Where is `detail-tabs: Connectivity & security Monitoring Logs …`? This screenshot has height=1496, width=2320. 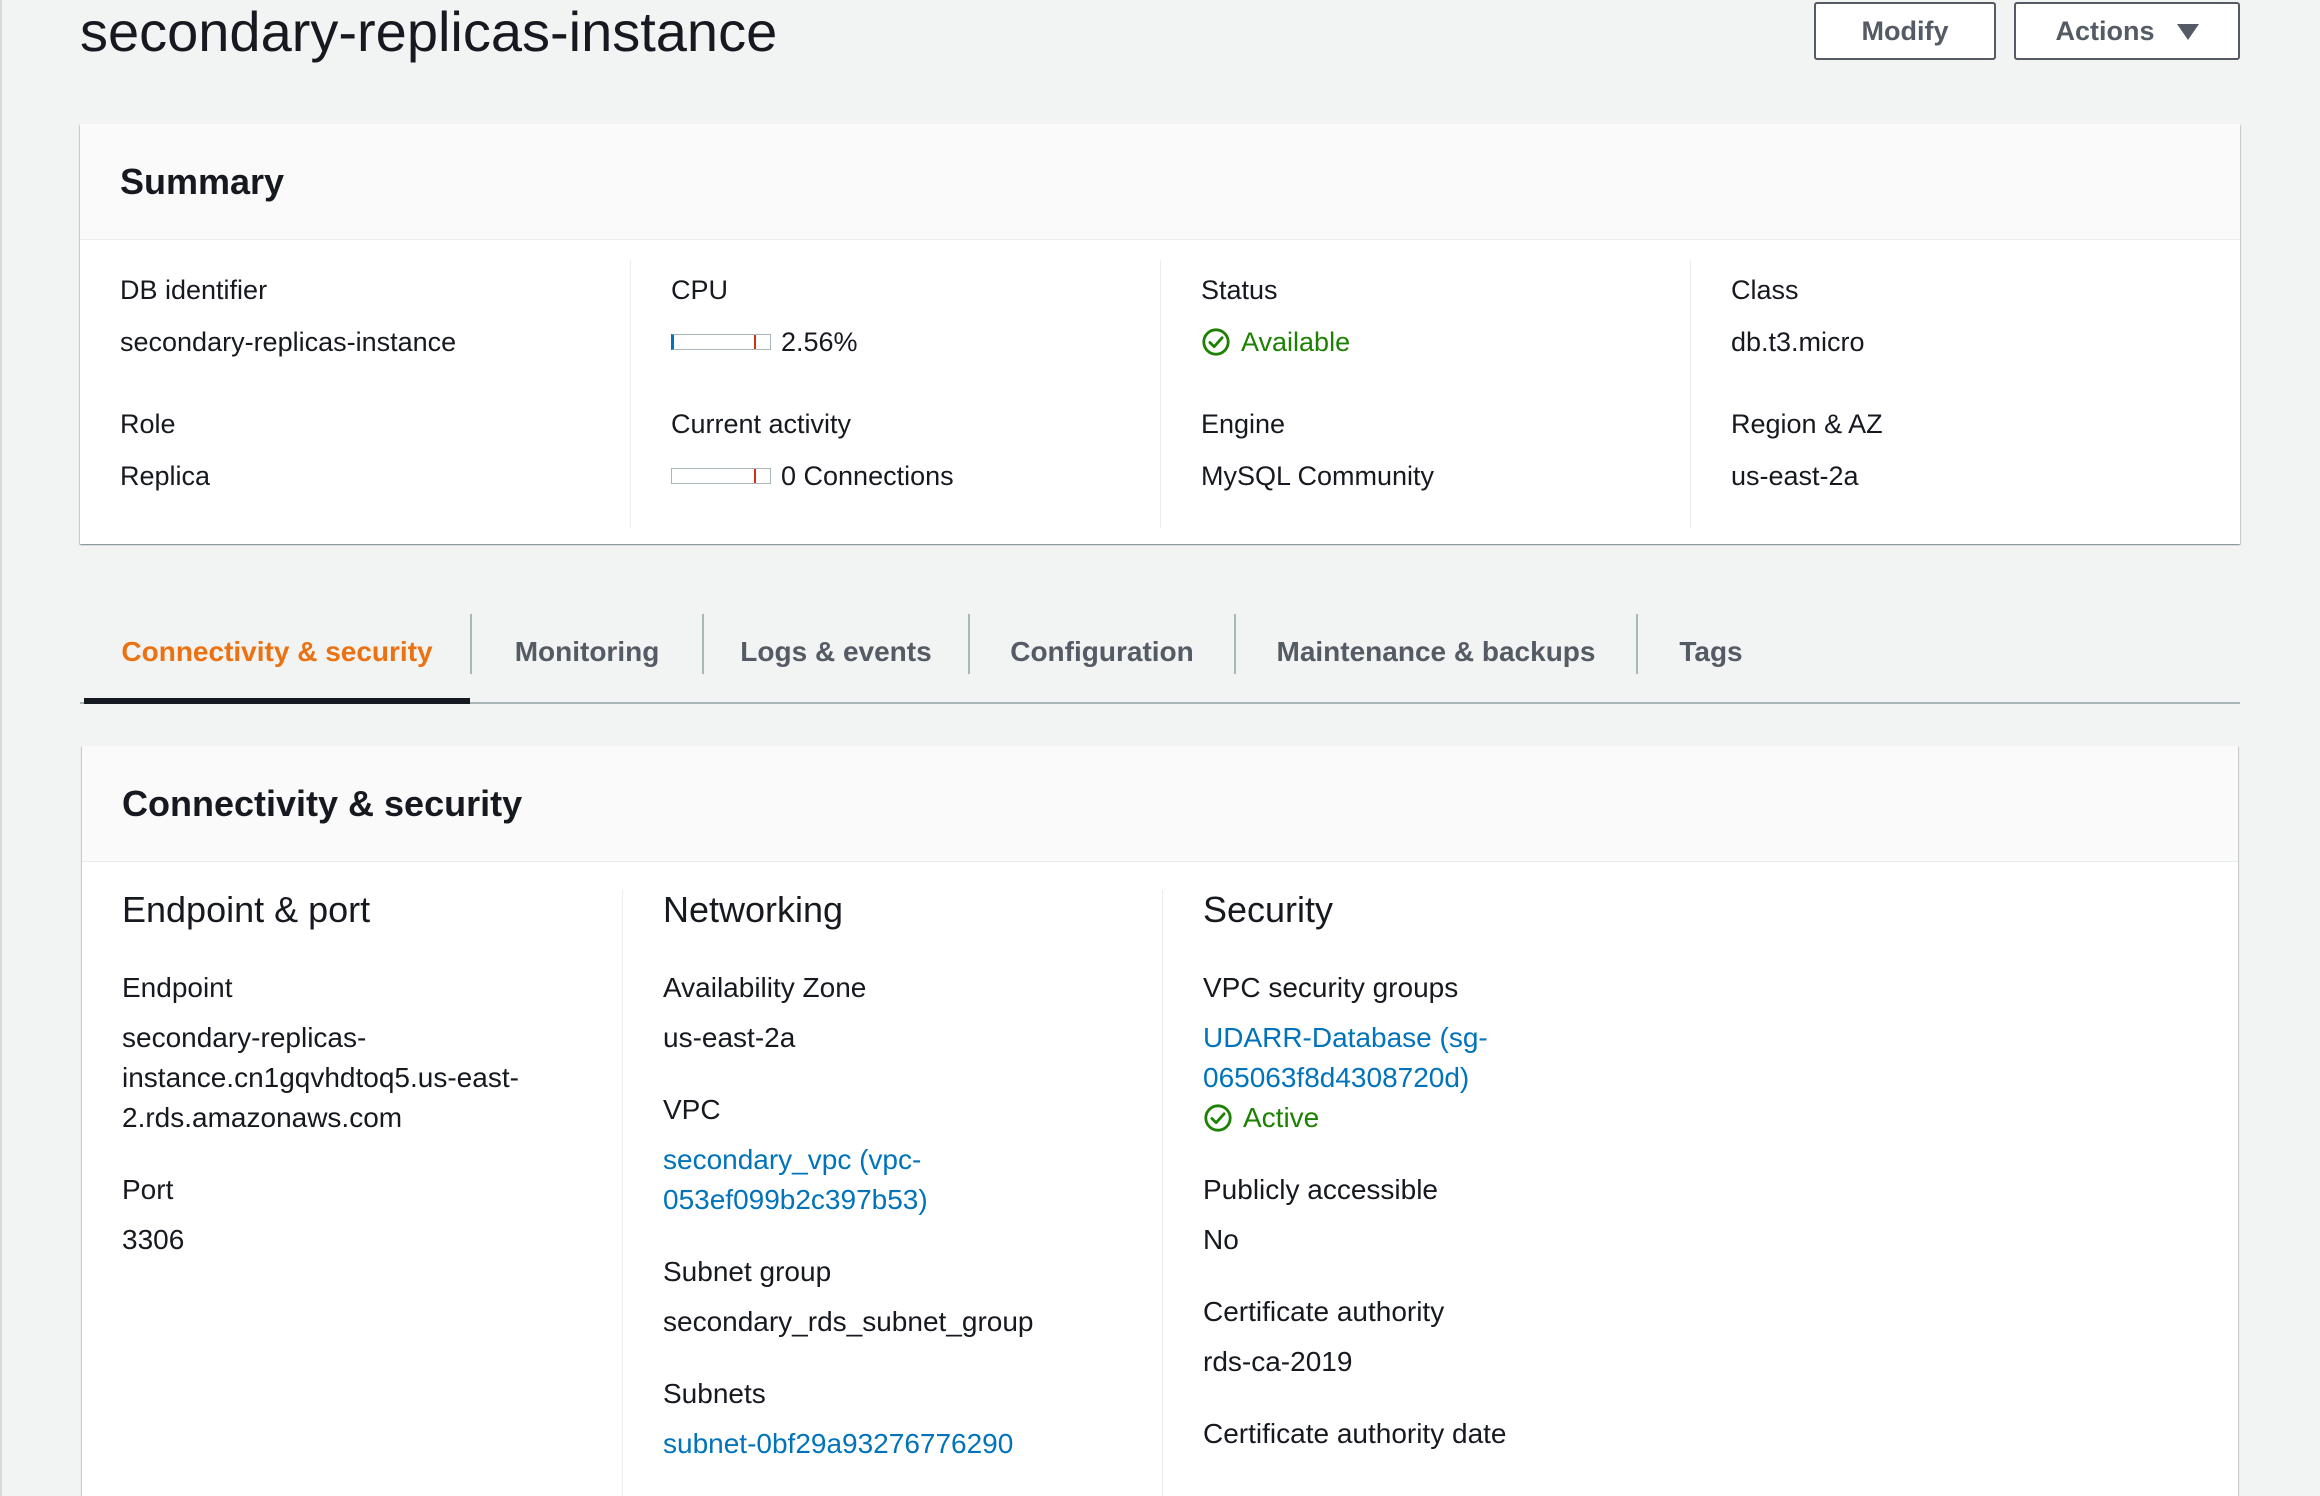
detail-tabs: Connectivity & security Monitoring Logs … is located at coordinates (1160, 653).